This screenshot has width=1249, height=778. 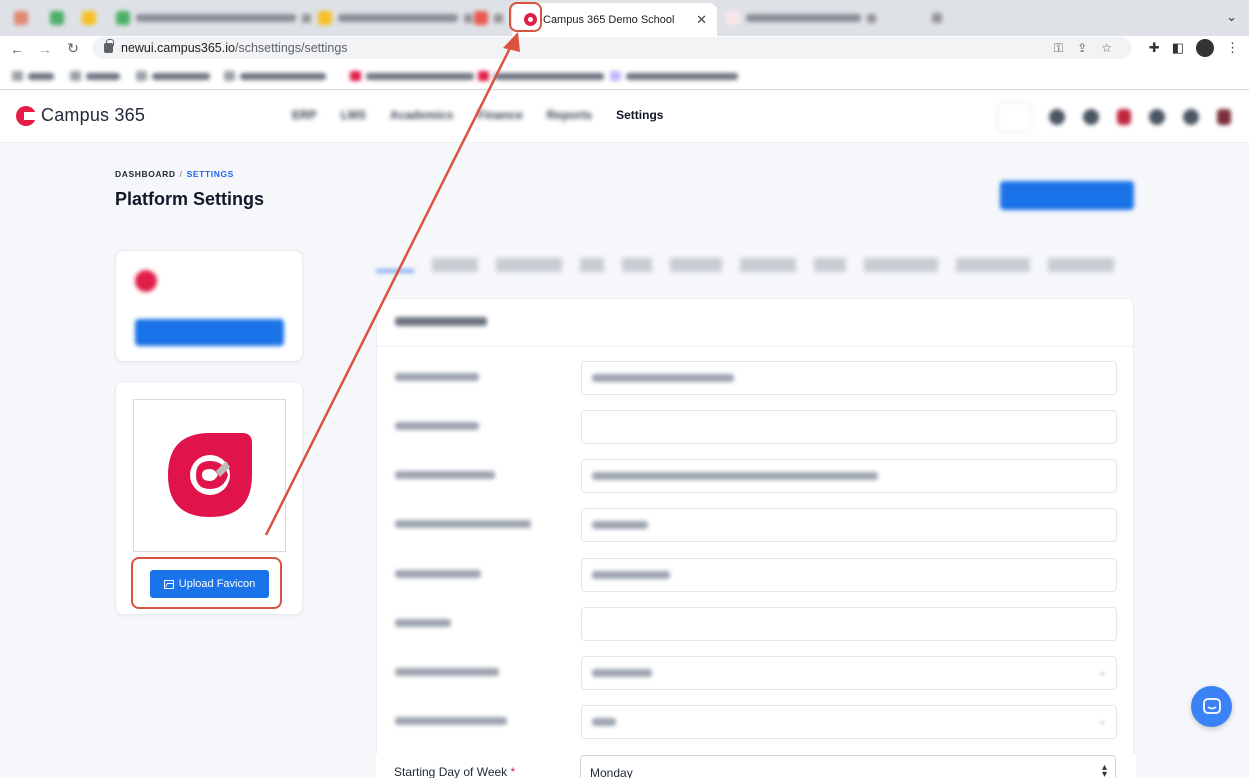 What do you see at coordinates (45, 49) in the screenshot?
I see `forward-icon: →` at bounding box center [45, 49].